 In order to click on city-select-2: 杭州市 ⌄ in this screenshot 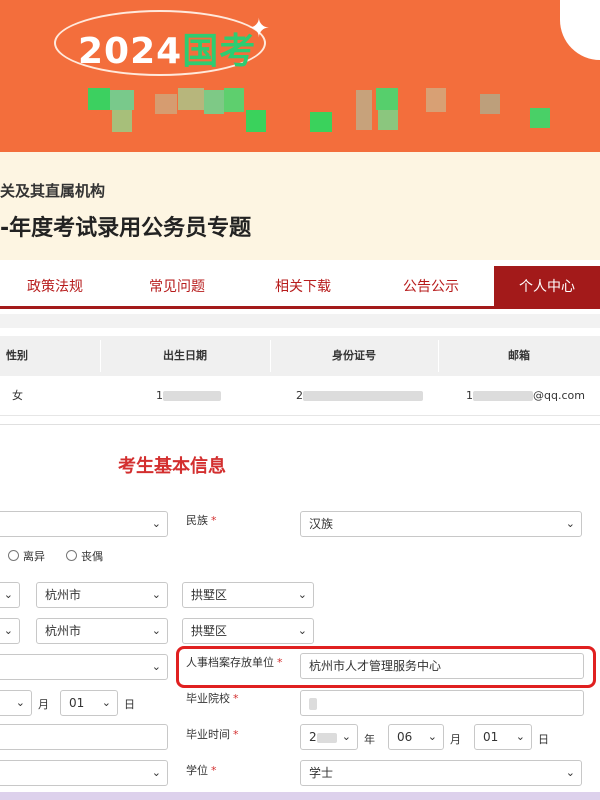, I will do `click(102, 631)`.